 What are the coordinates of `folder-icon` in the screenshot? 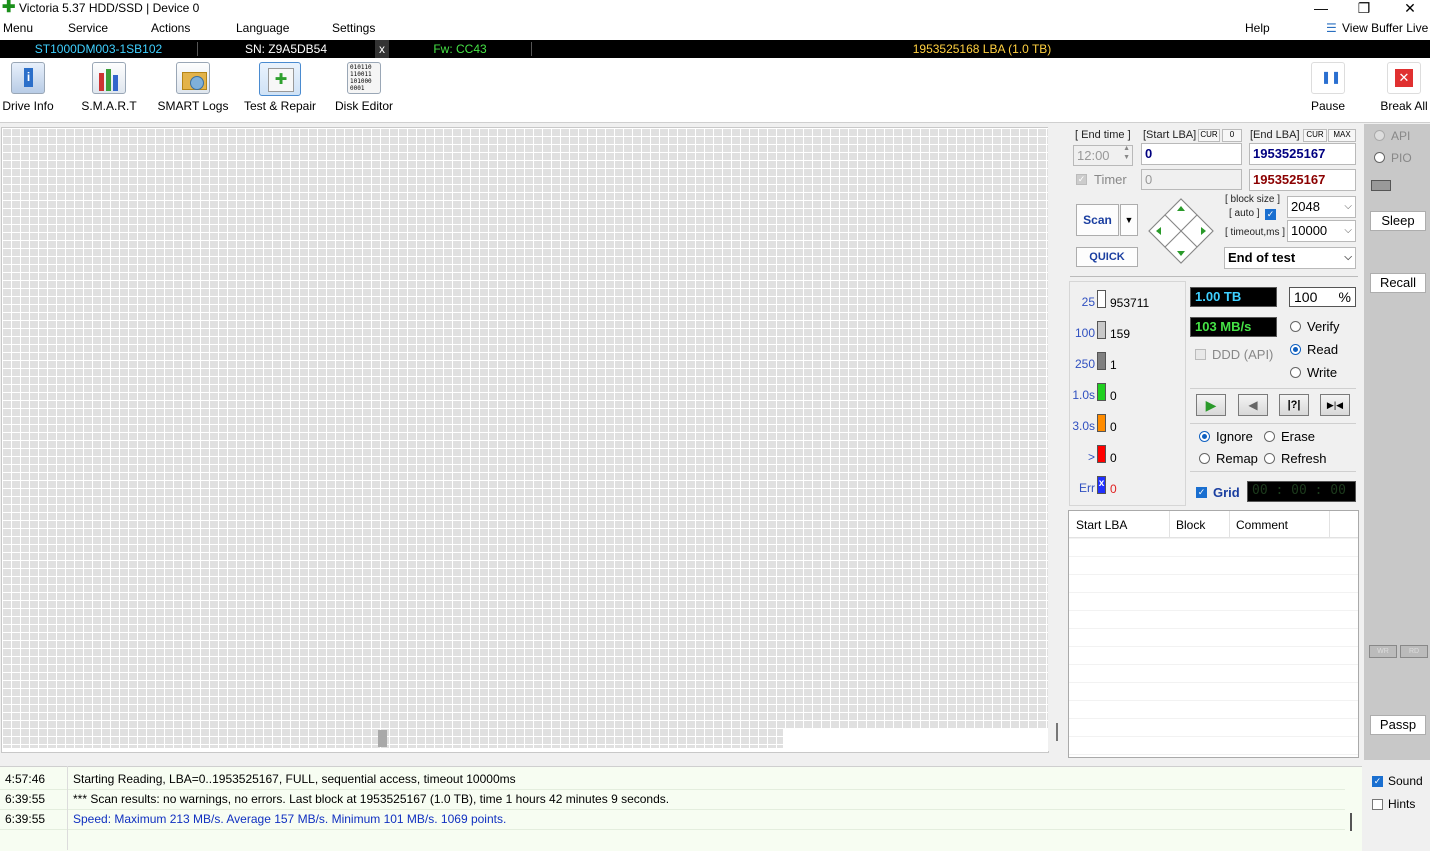 It's located at (193, 78).